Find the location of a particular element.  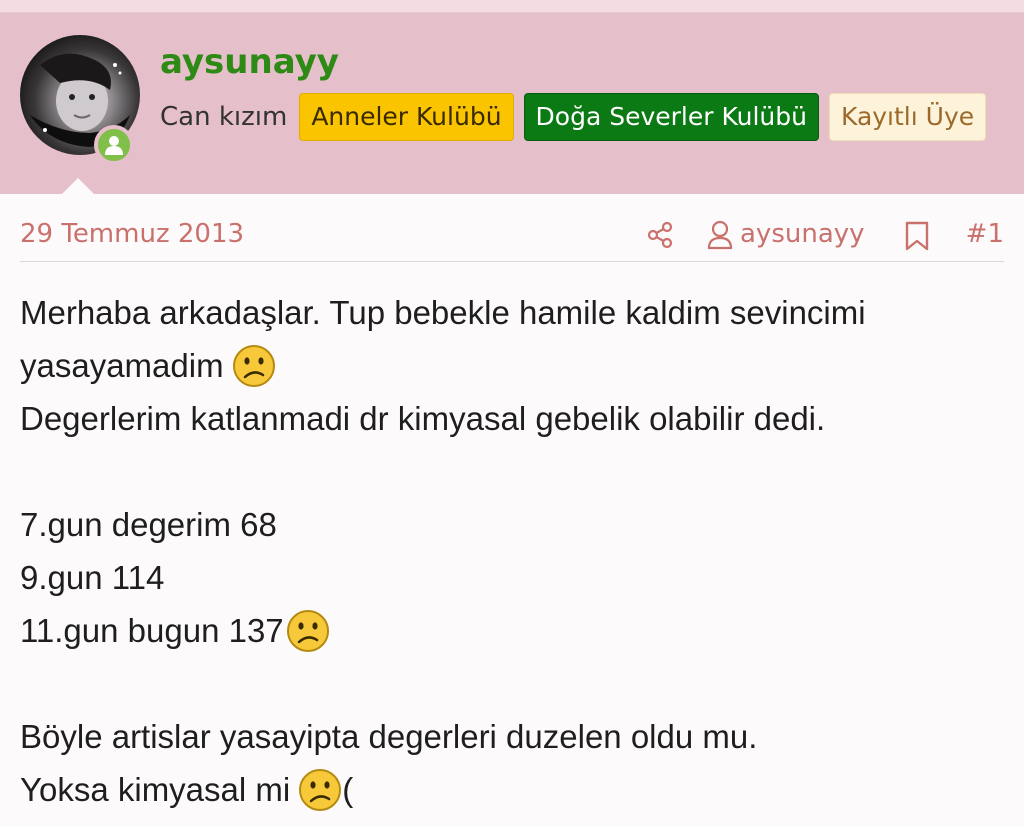

post-author-link: aysunayy is located at coordinates (802, 234).